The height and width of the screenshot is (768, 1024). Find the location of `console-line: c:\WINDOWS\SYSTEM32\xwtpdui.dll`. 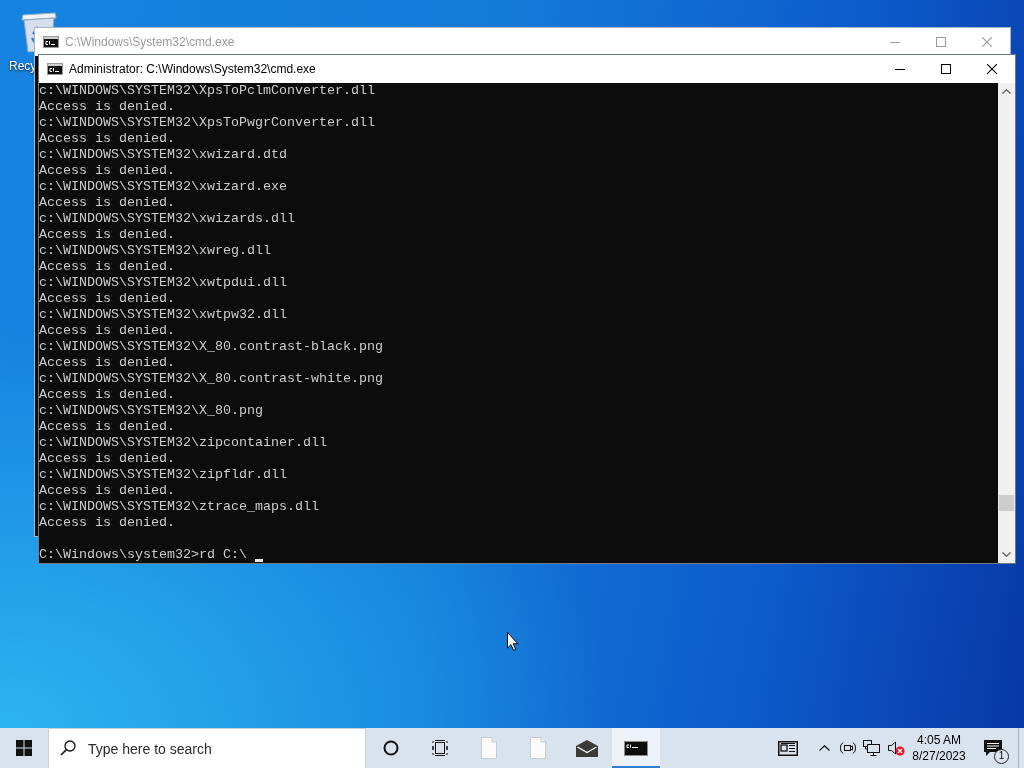

console-line: c:\WINDOWS\SYSTEM32\xwtpdui.dll is located at coordinates (163, 283).